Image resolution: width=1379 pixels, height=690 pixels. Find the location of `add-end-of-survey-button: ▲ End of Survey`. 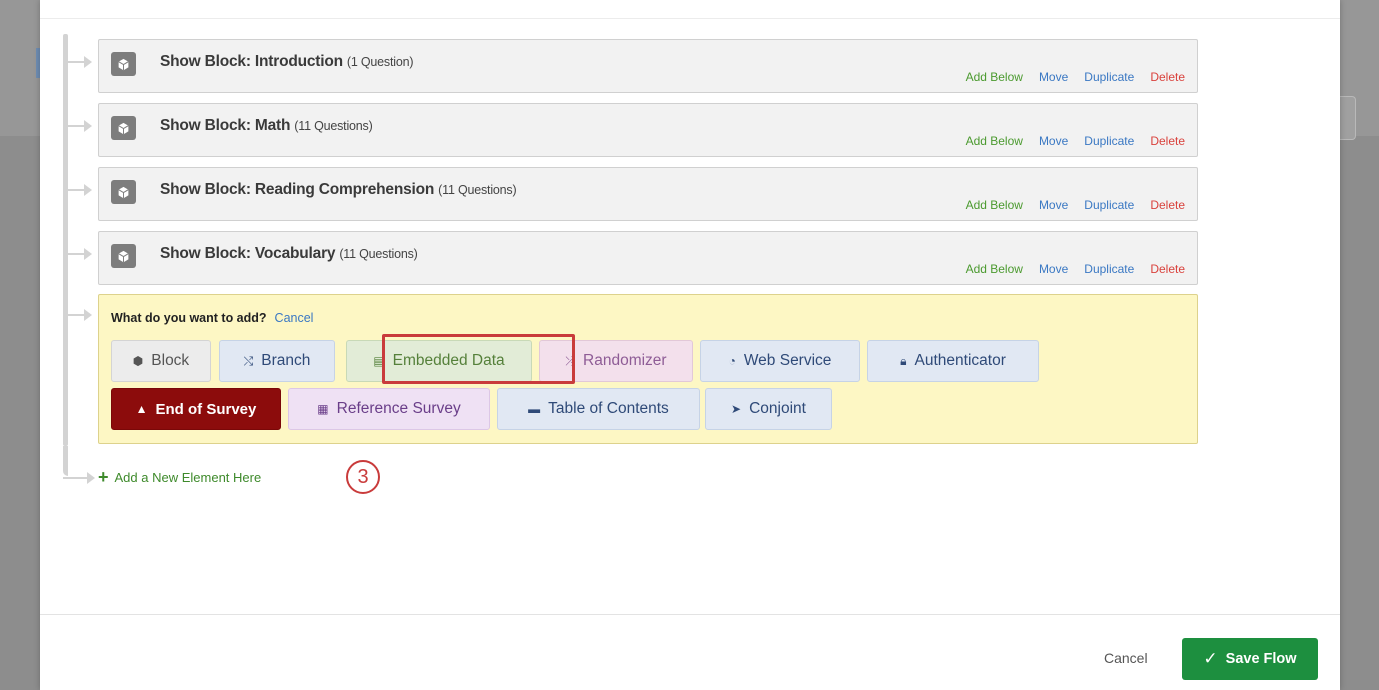

add-end-of-survey-button: ▲ End of Survey is located at coordinates (196, 409).